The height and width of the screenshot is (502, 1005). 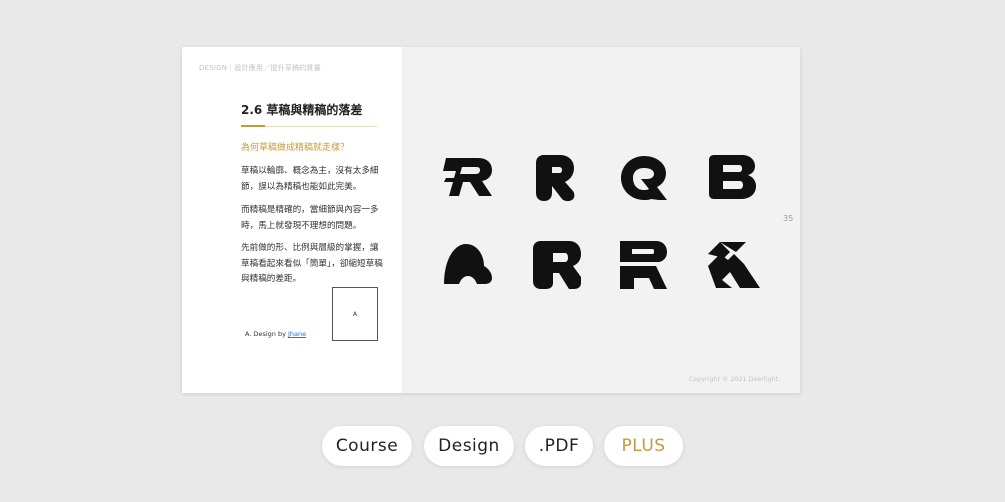 What do you see at coordinates (253, 126) in the screenshot?
I see `title-divider-accent` at bounding box center [253, 126].